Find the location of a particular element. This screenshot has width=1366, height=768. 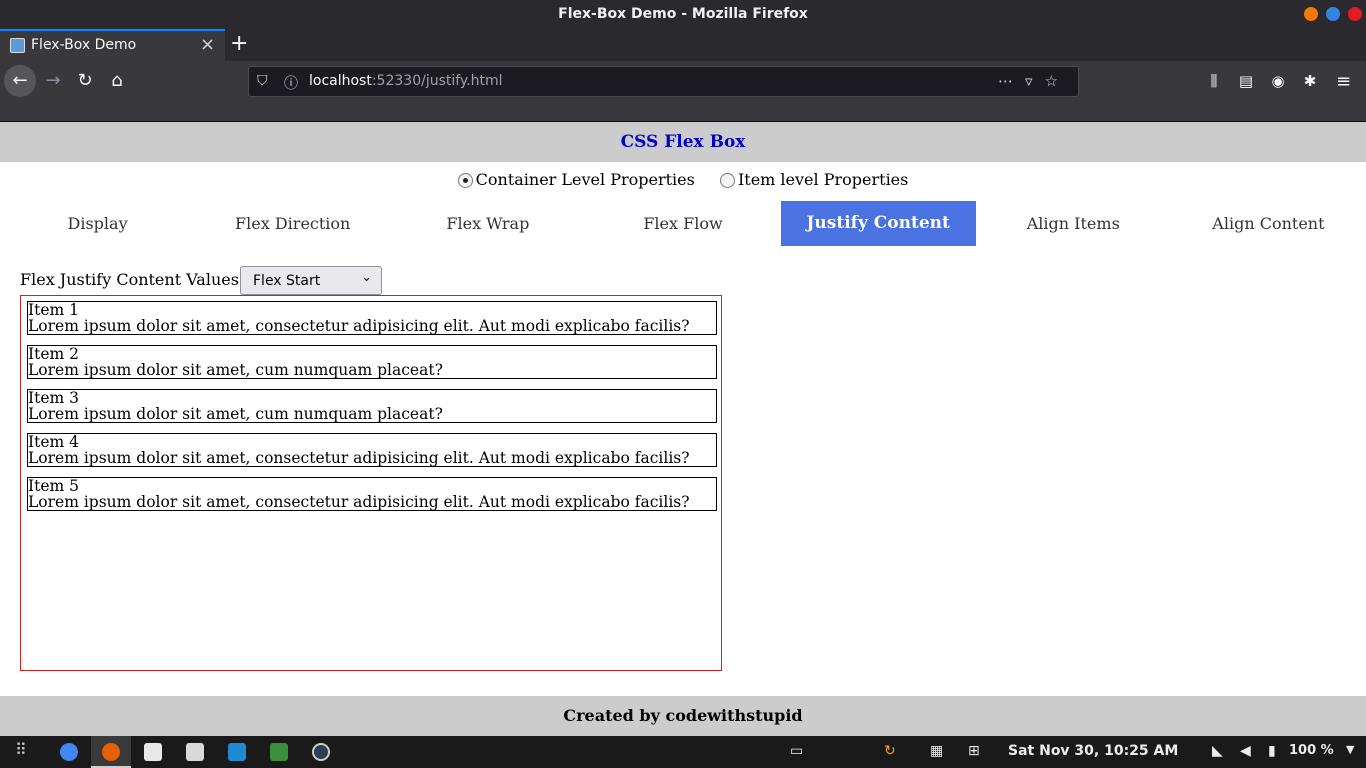

tab-title: Flex-Box Demo is located at coordinates (84, 45).